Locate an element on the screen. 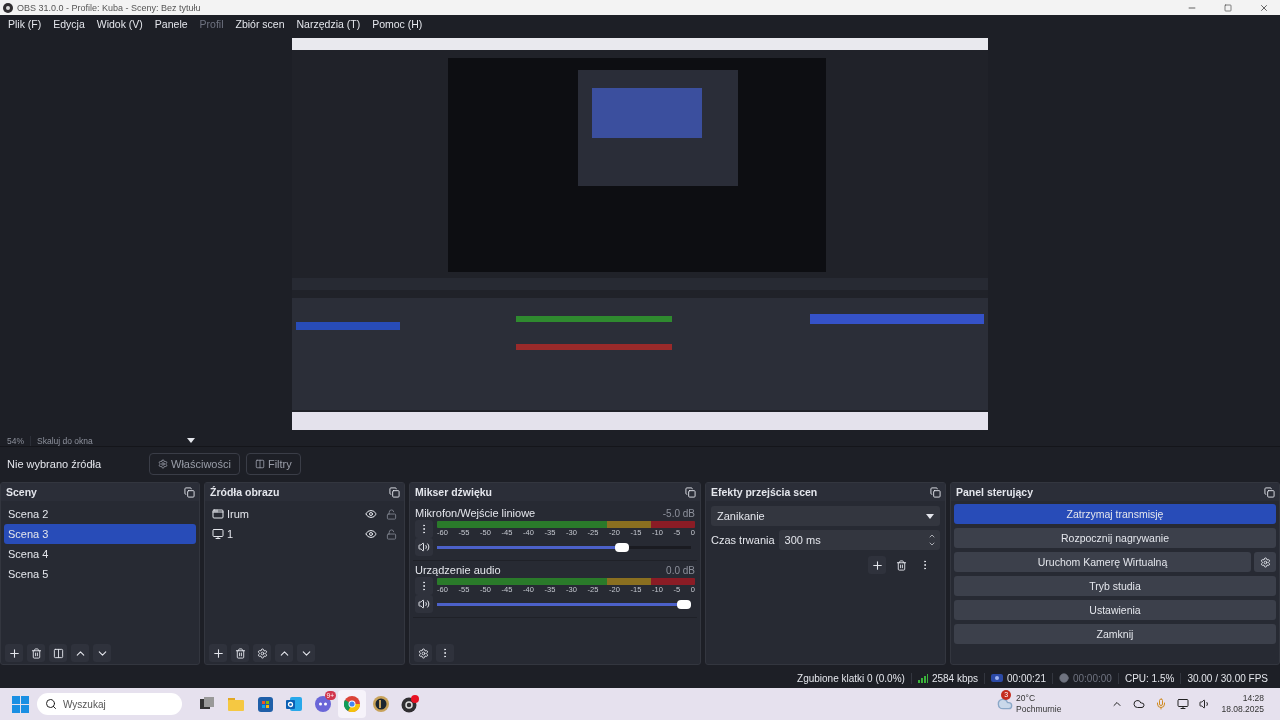 The height and width of the screenshot is (720, 1280). stream-time: 00:00:21 is located at coordinates (1026, 678).